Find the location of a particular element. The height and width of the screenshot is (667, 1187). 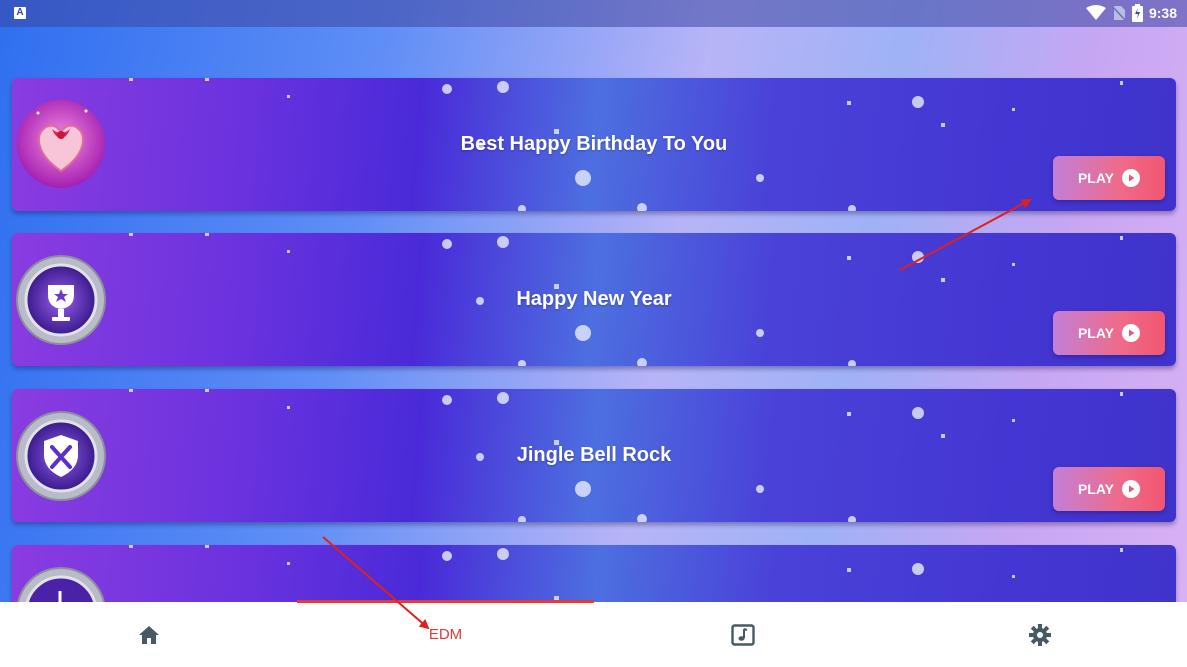

nav-music is located at coordinates (742, 634).